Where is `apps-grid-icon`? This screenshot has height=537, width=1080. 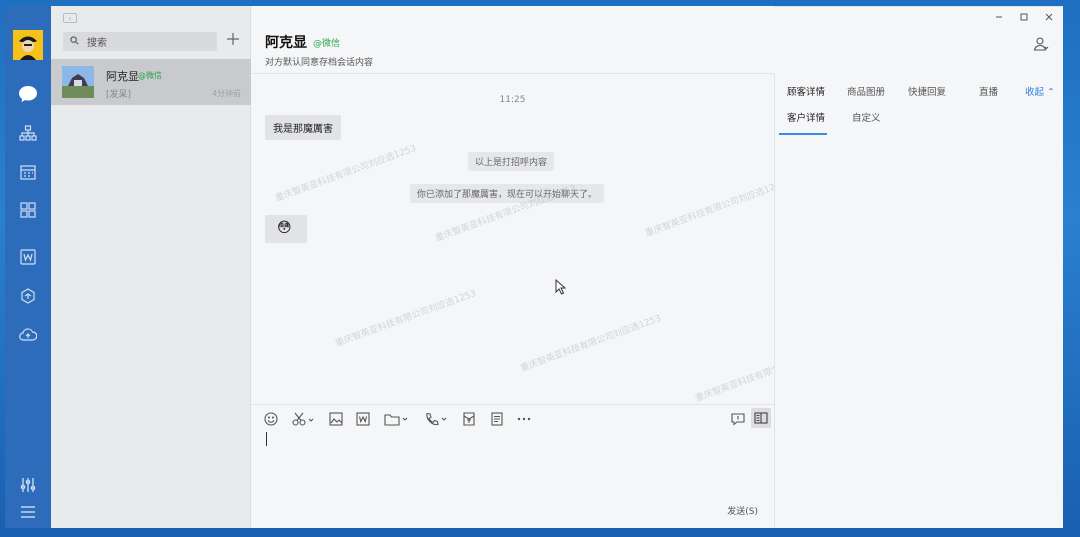
apps-grid-icon is located at coordinates (28, 210).